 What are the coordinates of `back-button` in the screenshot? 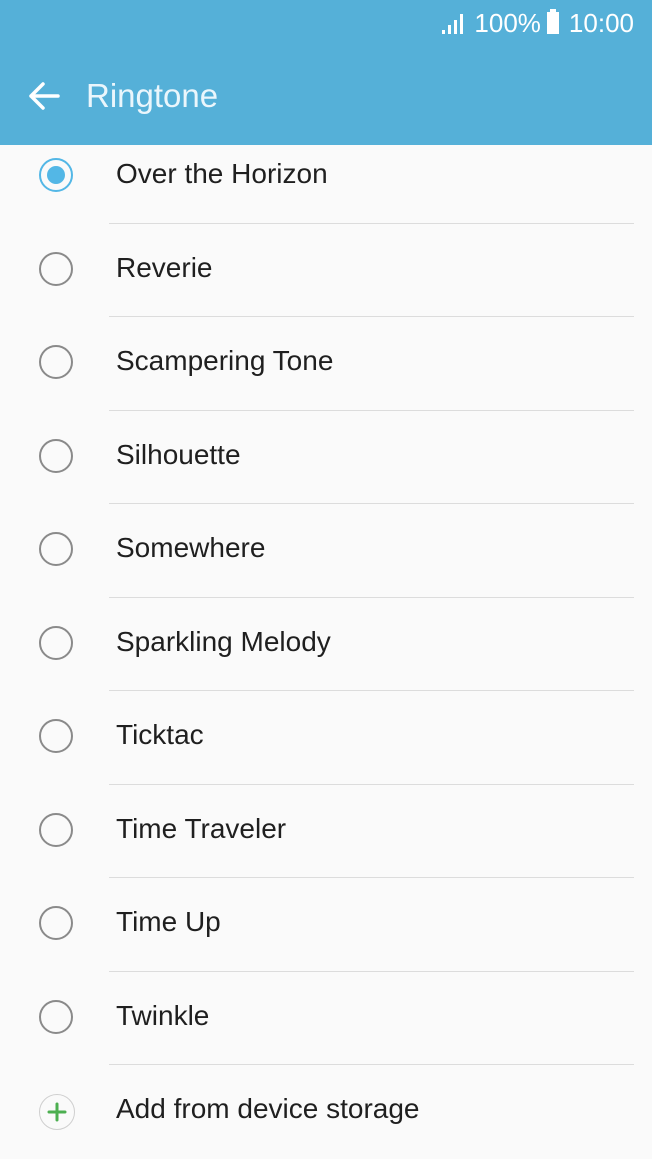 It's located at (44, 96).